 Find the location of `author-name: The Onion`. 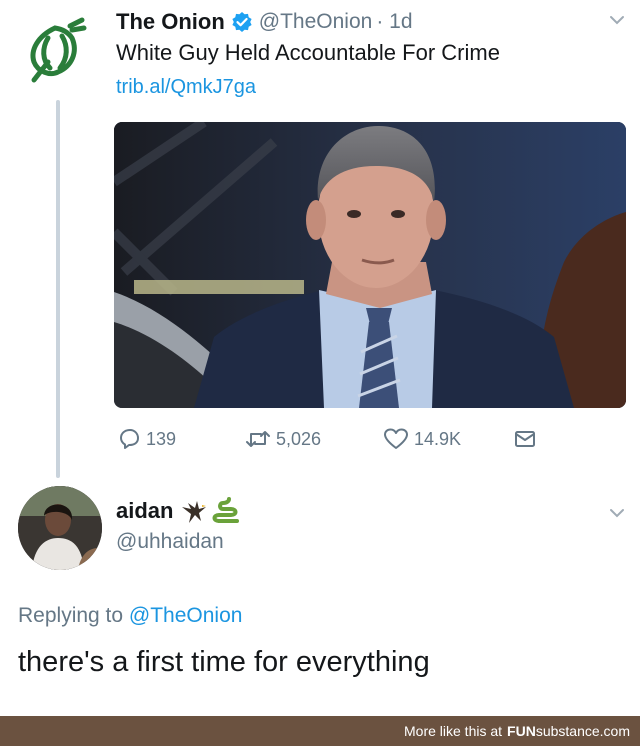

author-name: The Onion is located at coordinates (170, 22).